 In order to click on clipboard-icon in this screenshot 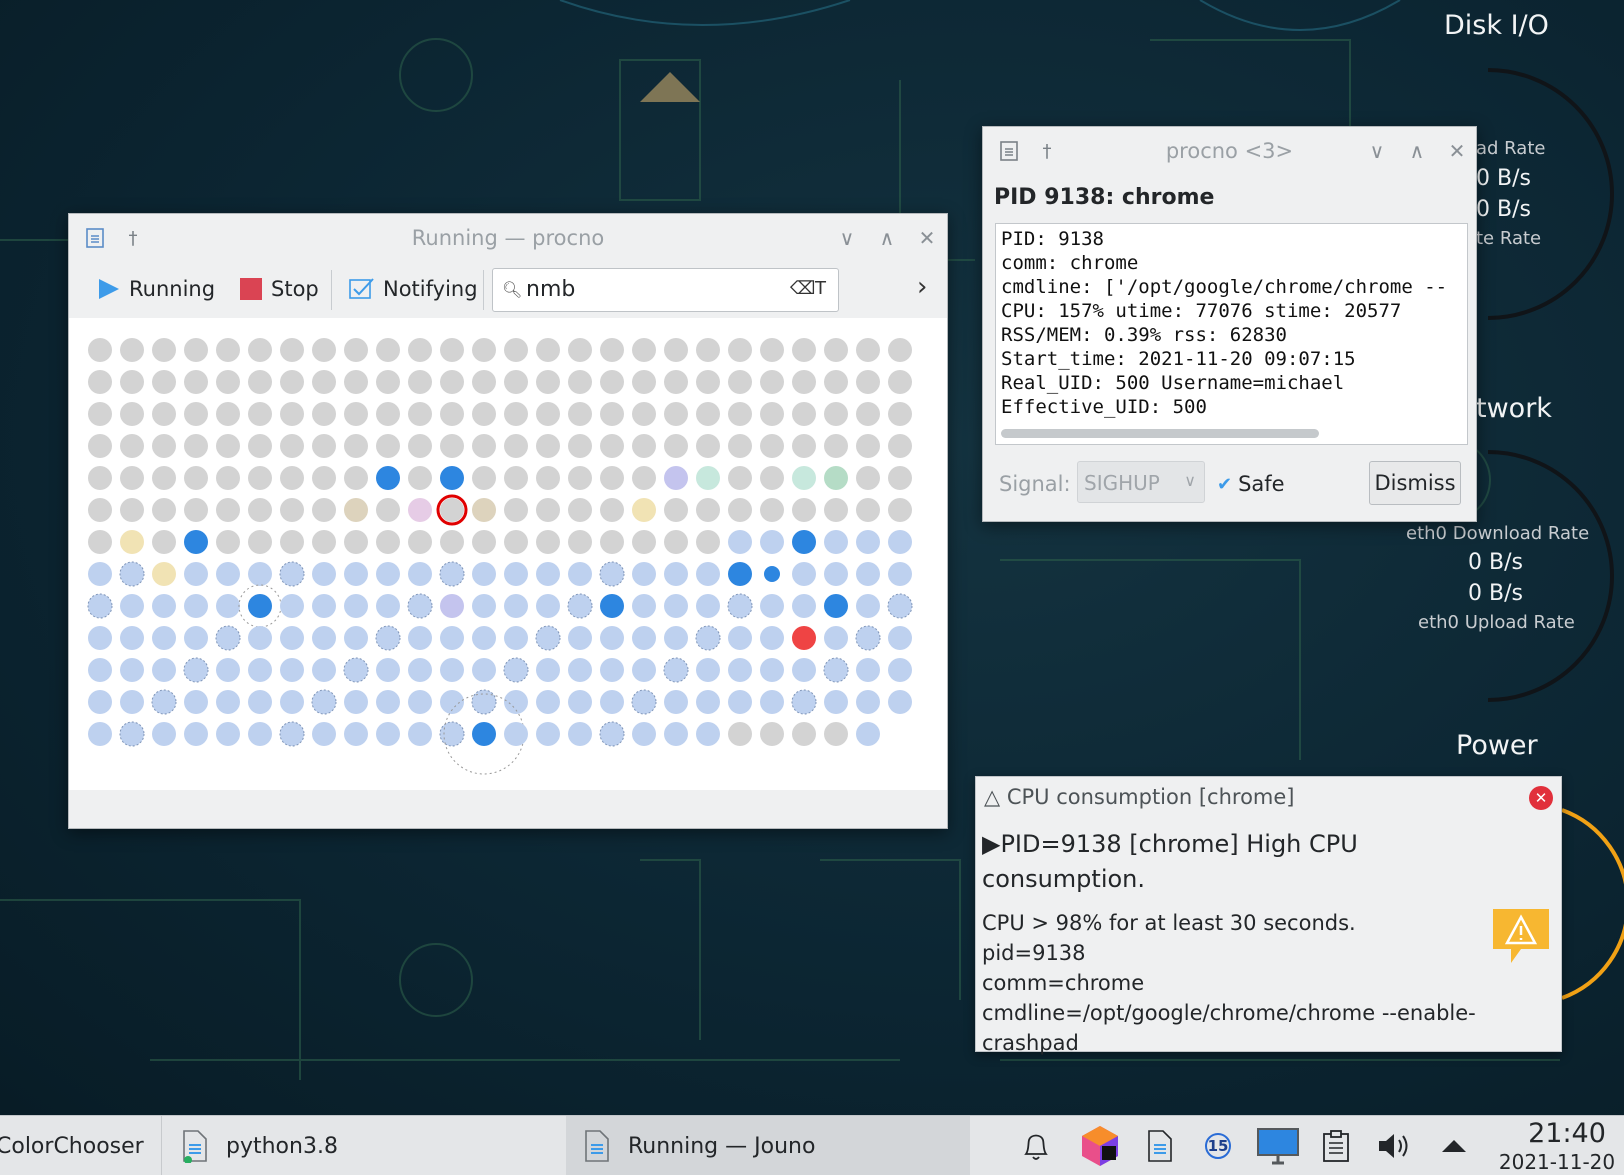, I will do `click(1336, 1146)`.